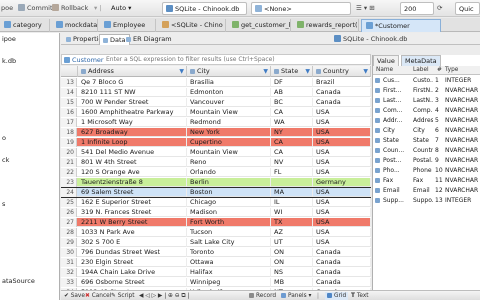 The height and width of the screenshot is (300, 480). What do you see at coordinates (426, 200) in the screenshot?
I see `metadata-row: Supp...Suppo...13INTEGER` at bounding box center [426, 200].